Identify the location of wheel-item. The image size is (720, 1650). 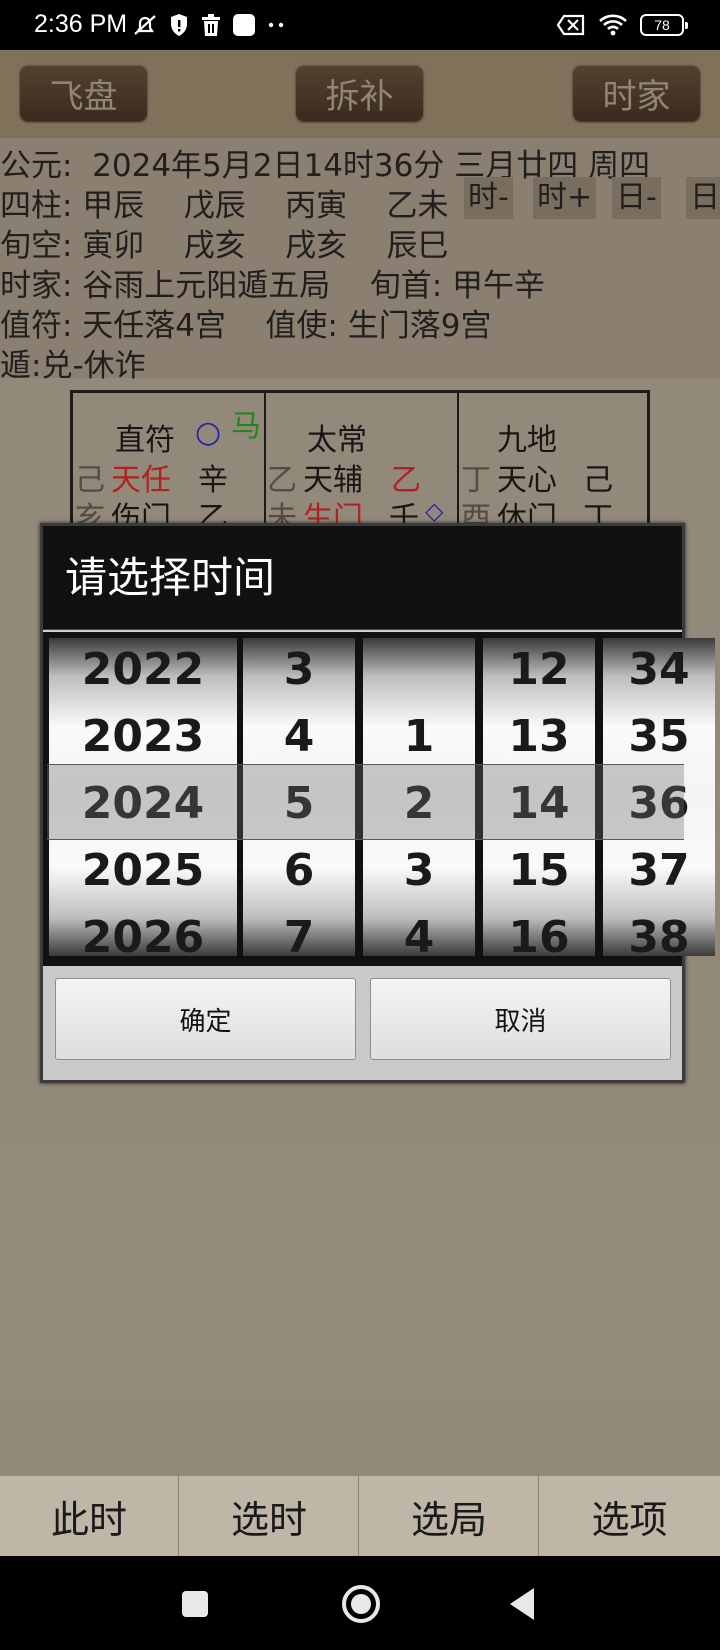
(419, 670).